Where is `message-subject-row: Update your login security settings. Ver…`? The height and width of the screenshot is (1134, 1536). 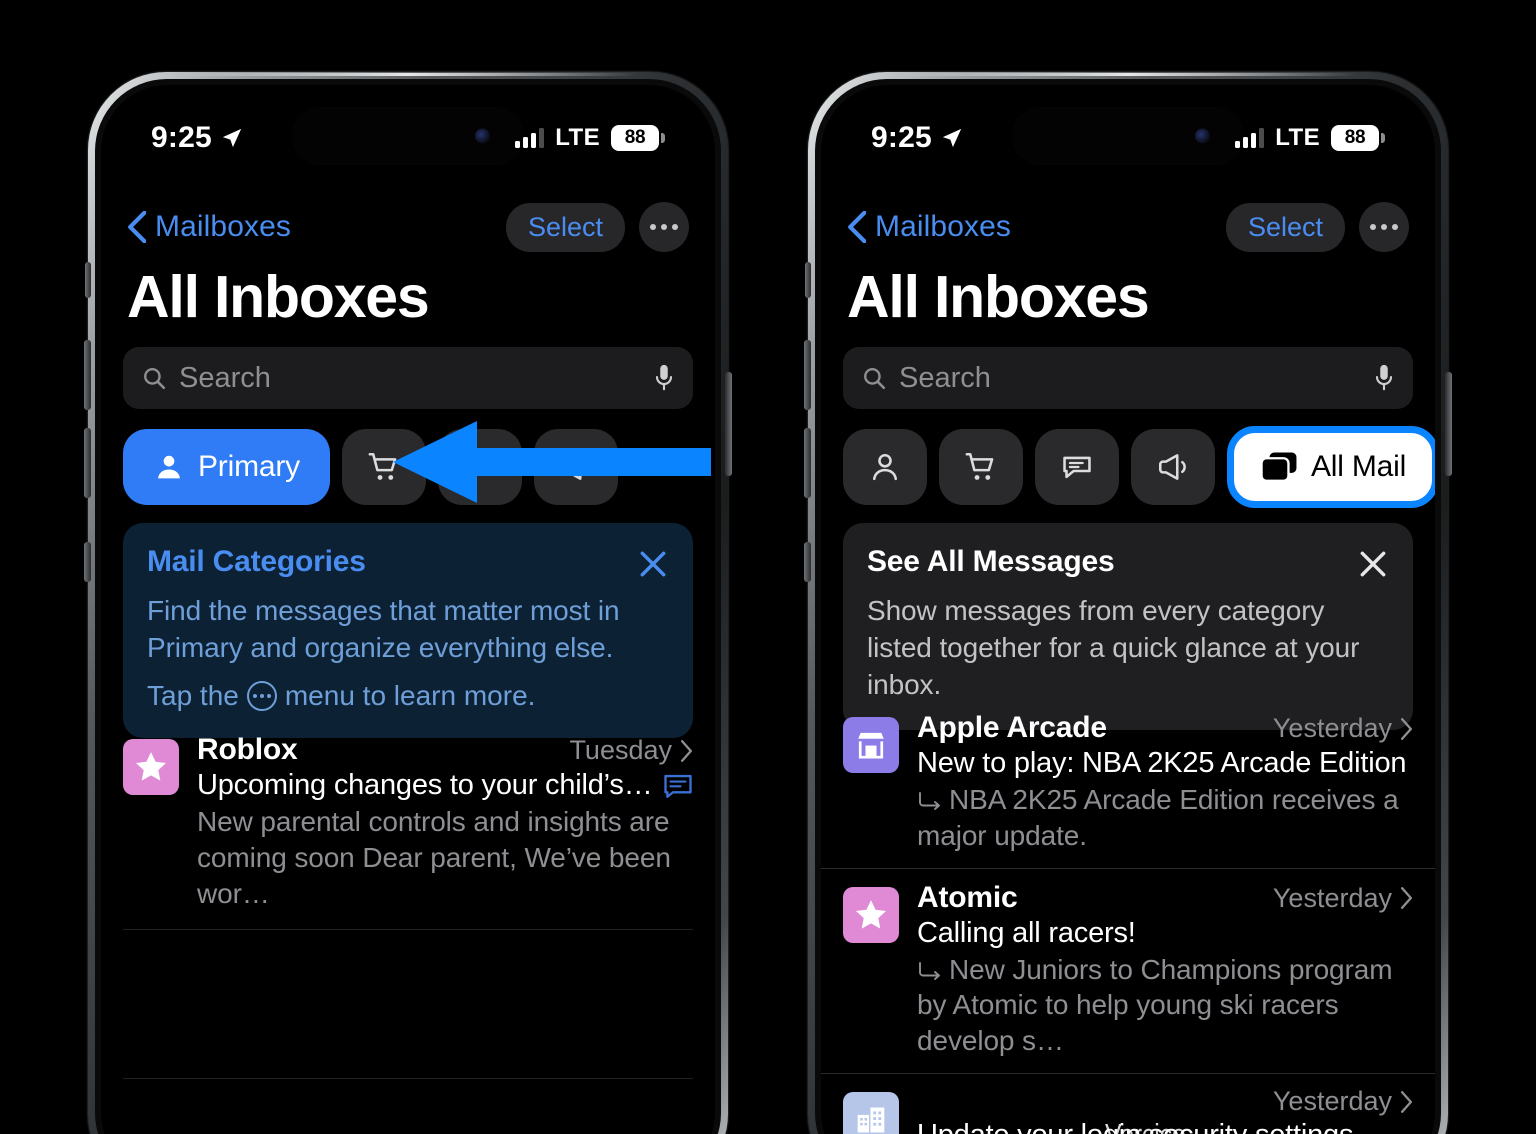 message-subject-row: Update your login security settings. Ver… is located at coordinates (1165, 1126).